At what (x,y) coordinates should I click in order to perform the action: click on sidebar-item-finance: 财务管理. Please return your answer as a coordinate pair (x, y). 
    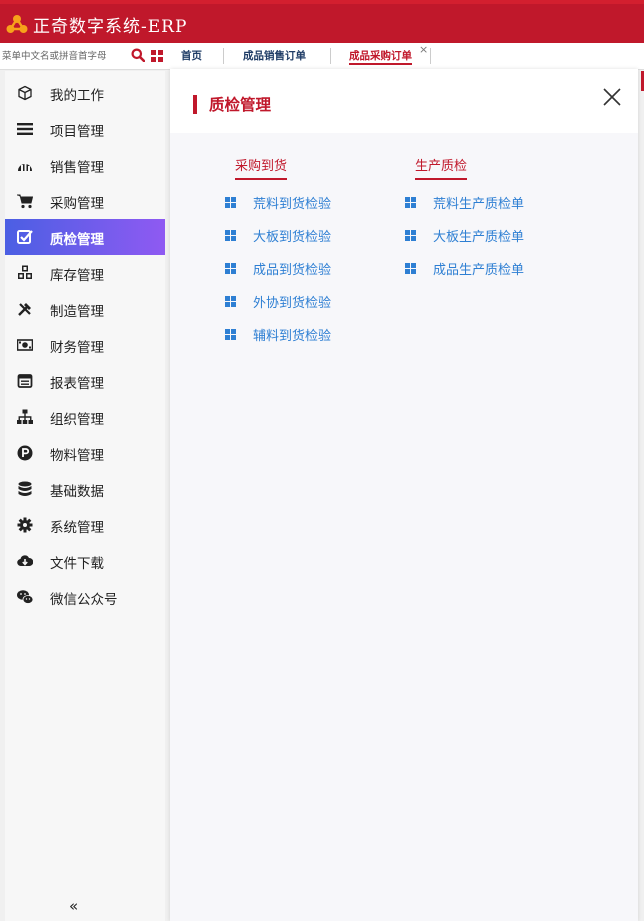
    Looking at the image, I should click on (85, 345).